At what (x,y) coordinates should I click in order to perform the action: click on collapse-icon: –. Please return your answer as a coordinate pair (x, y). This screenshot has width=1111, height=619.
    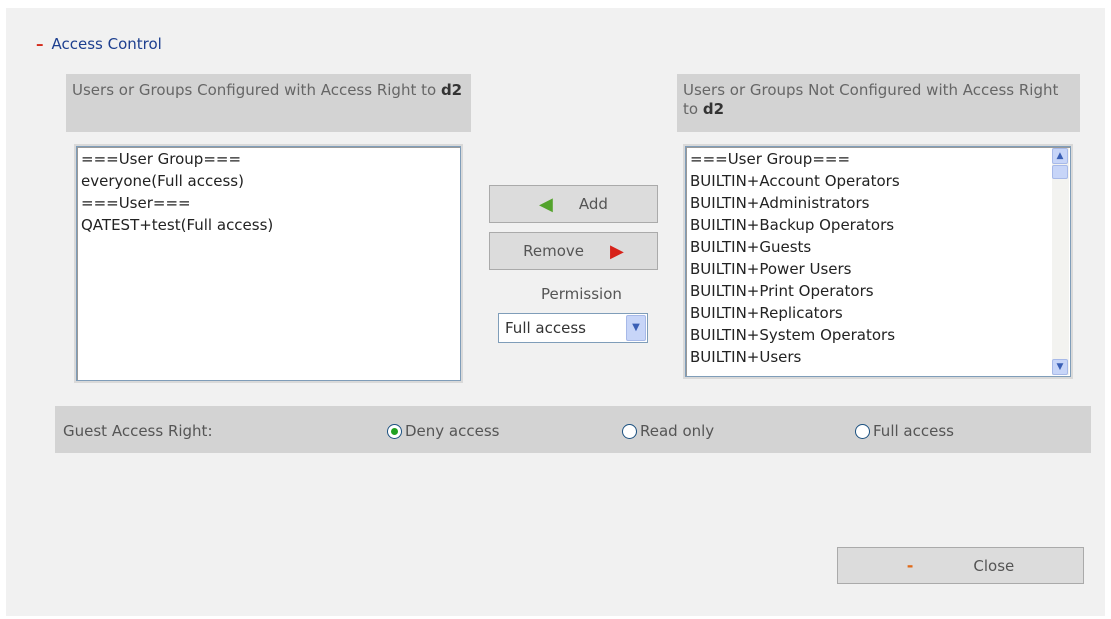
    Looking at the image, I should click on (40, 44).